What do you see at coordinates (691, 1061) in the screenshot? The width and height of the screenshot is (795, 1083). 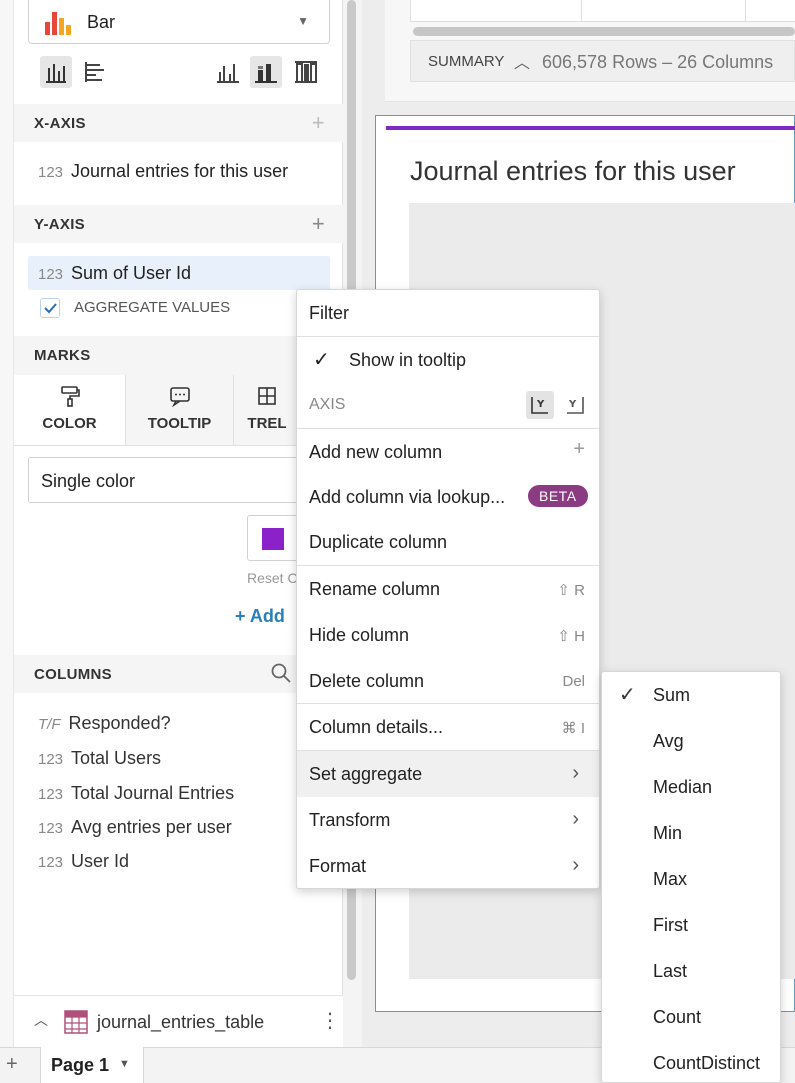 I see `aggregate-option-count-distinct: CountDistinct` at bounding box center [691, 1061].